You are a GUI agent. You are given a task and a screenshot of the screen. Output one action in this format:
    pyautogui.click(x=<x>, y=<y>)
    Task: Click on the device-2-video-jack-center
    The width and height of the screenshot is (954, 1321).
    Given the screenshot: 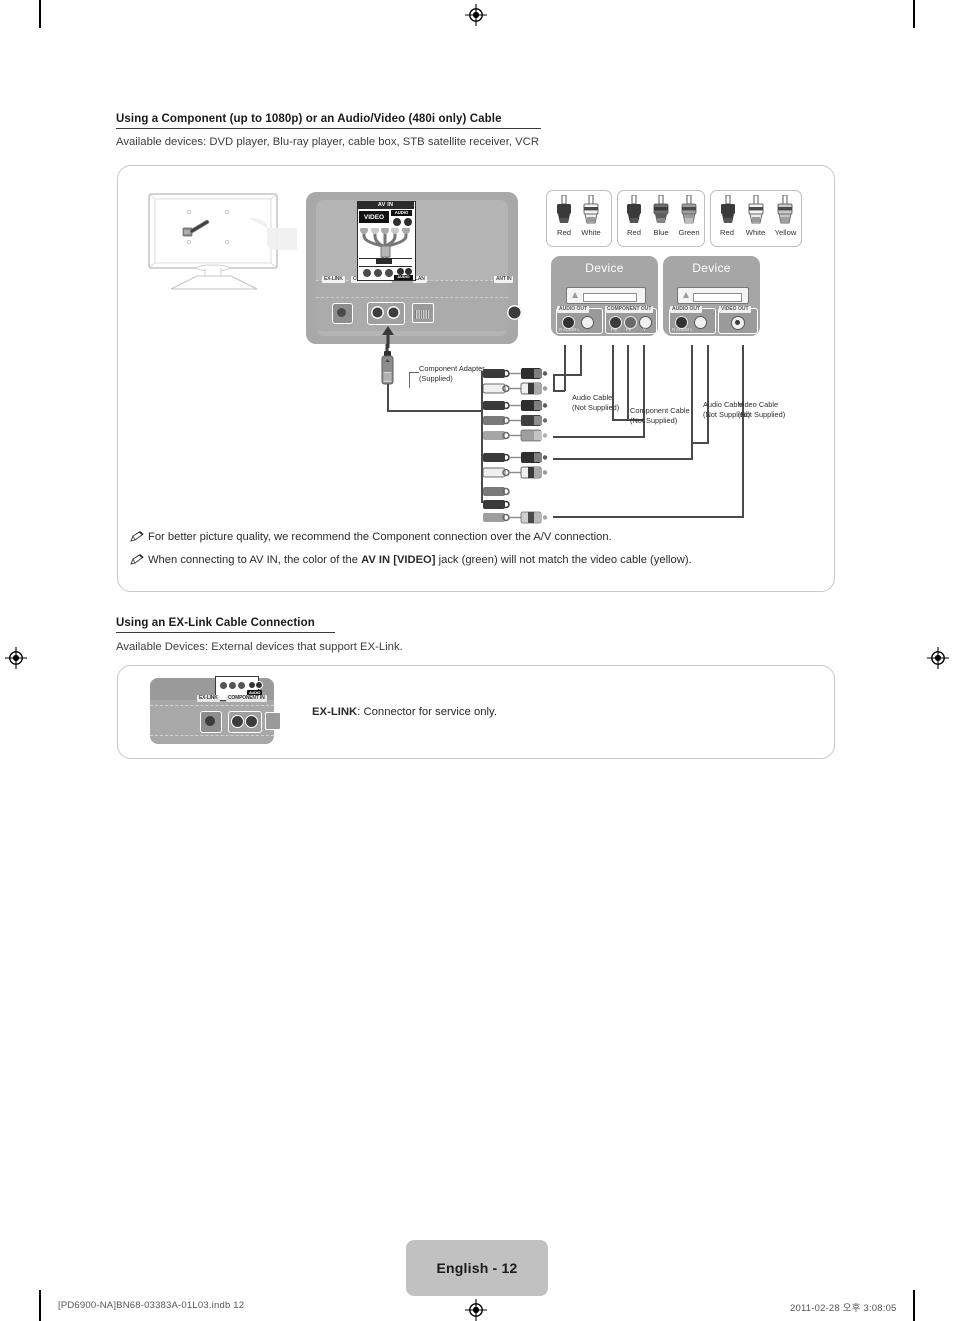 What is the action you would take?
    pyautogui.click(x=737, y=322)
    